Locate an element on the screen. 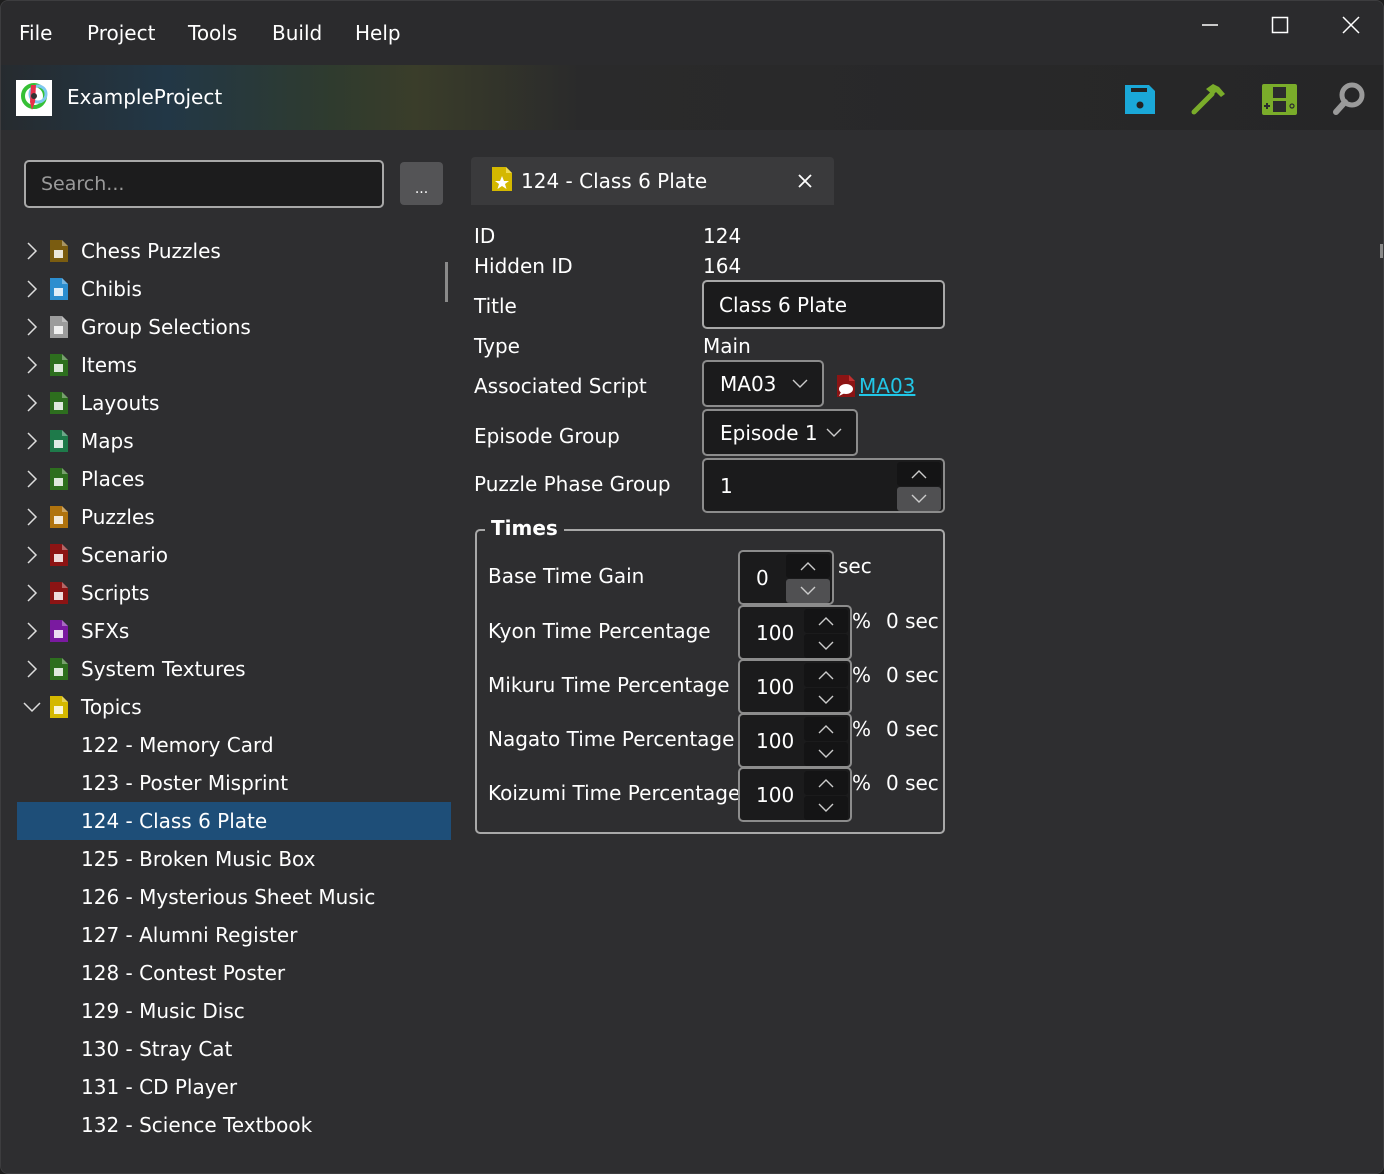 Image resolution: width=1384 pixels, height=1174 pixels. tree-topic-item: 122 - Memory Card is located at coordinates (234, 745).